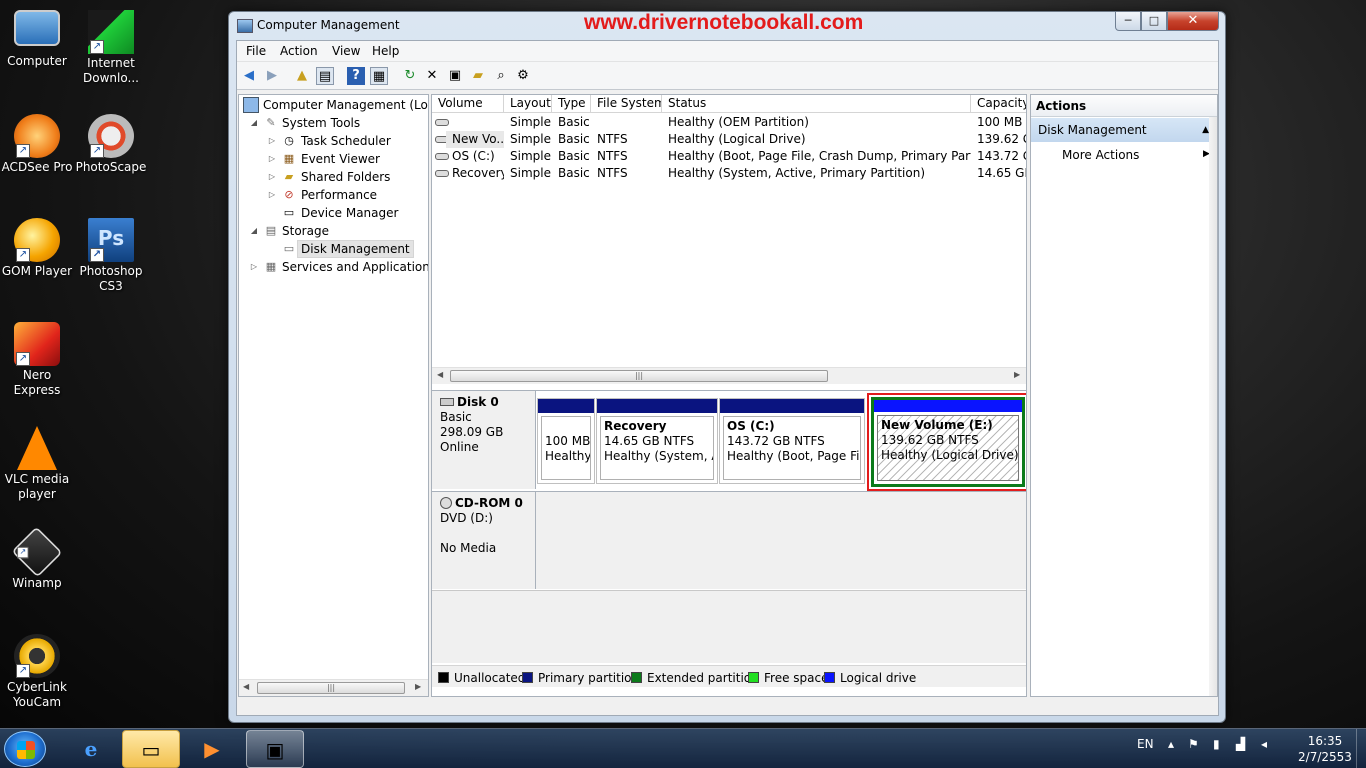 The width and height of the screenshot is (1366, 768). Describe the element at coordinates (249, 76) in the screenshot. I see `back-arrow-icon: ◀` at that location.